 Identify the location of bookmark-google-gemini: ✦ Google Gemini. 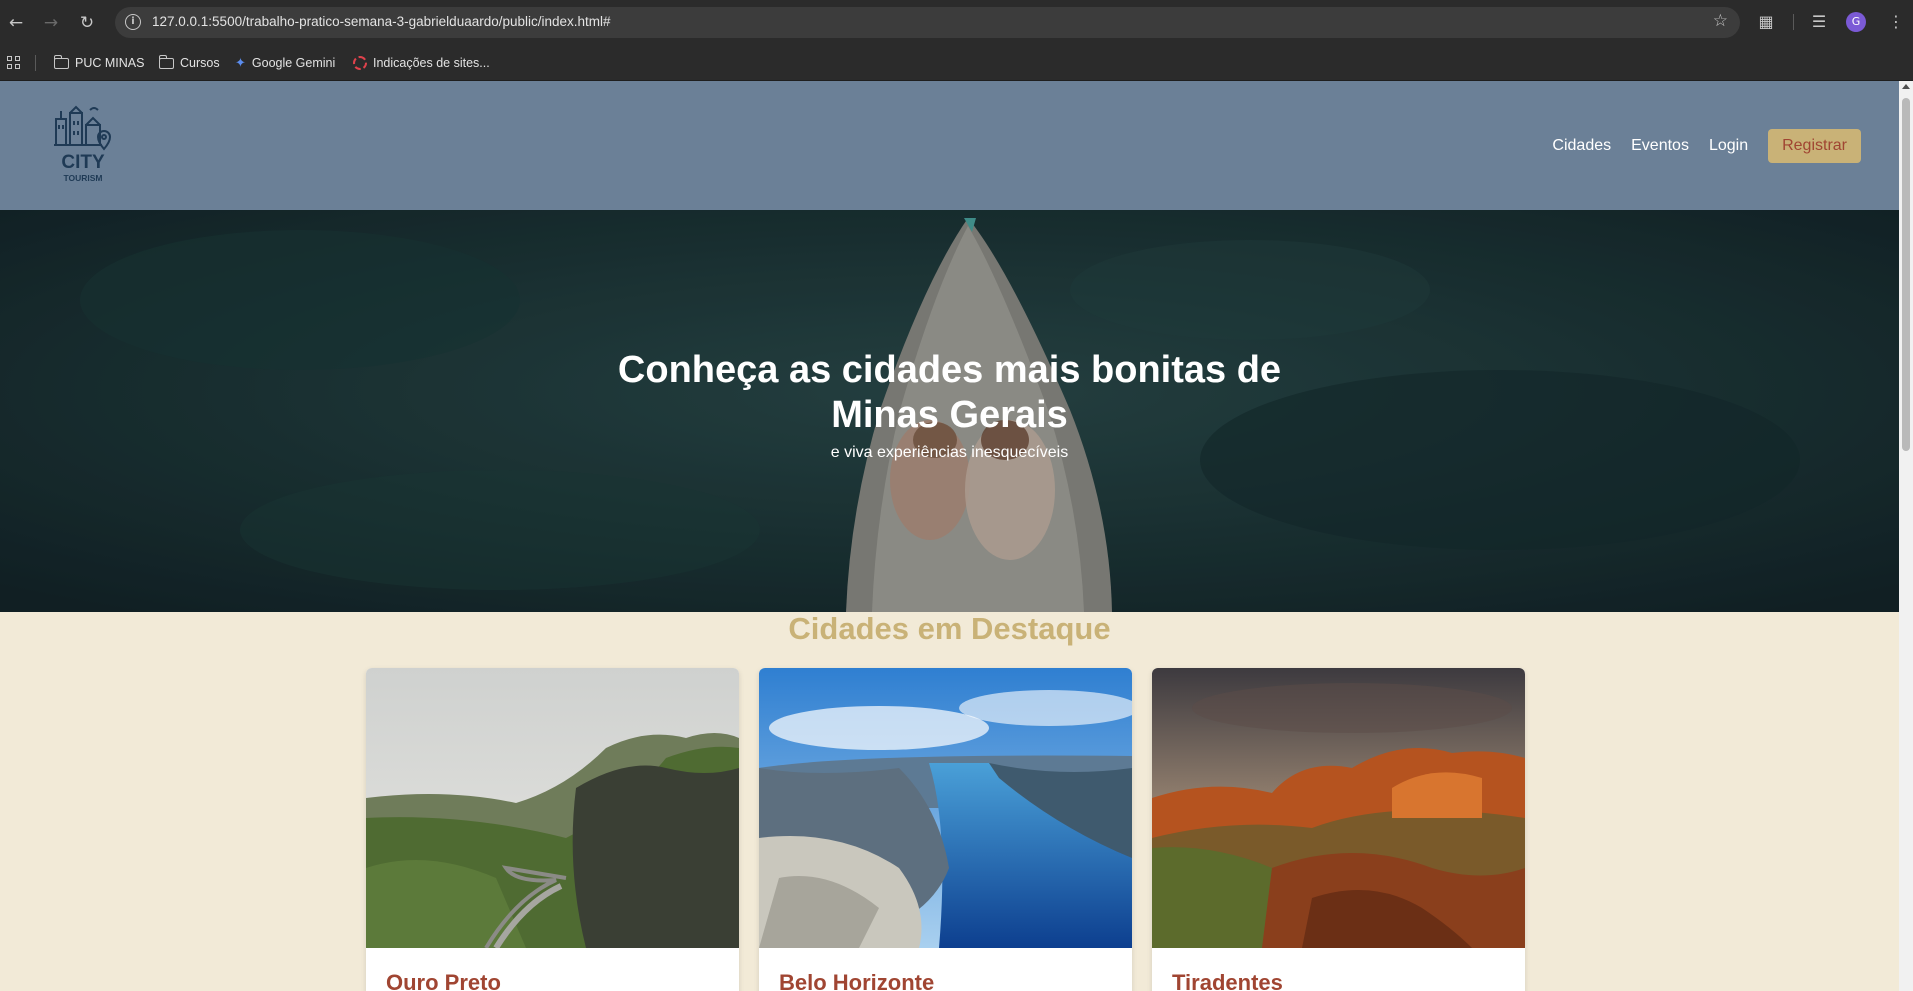
(285, 63).